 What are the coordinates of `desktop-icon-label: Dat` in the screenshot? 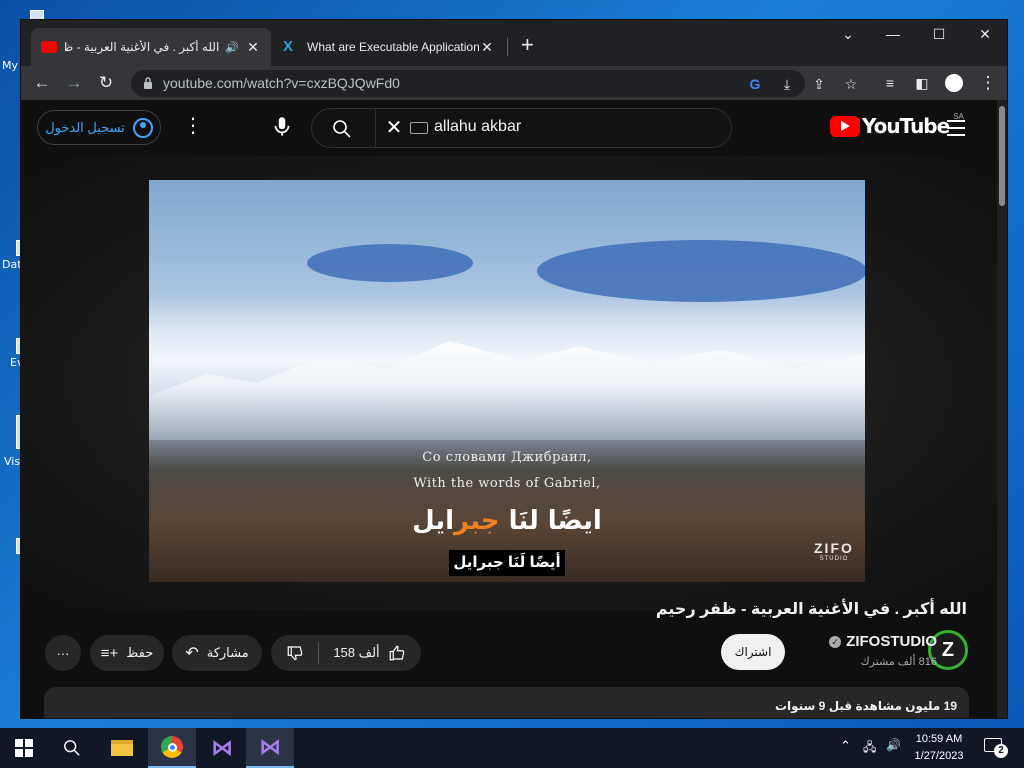 It's located at (12, 264).